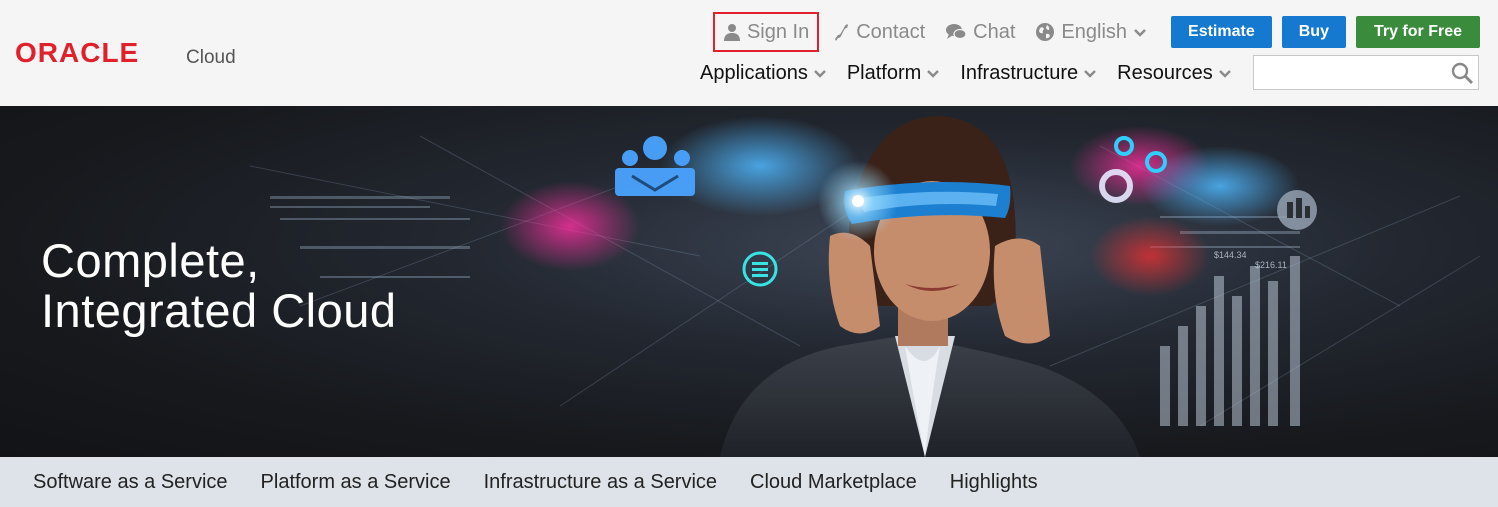 The image size is (1498, 507). What do you see at coordinates (1091, 32) in the screenshot?
I see `language-selector: English` at bounding box center [1091, 32].